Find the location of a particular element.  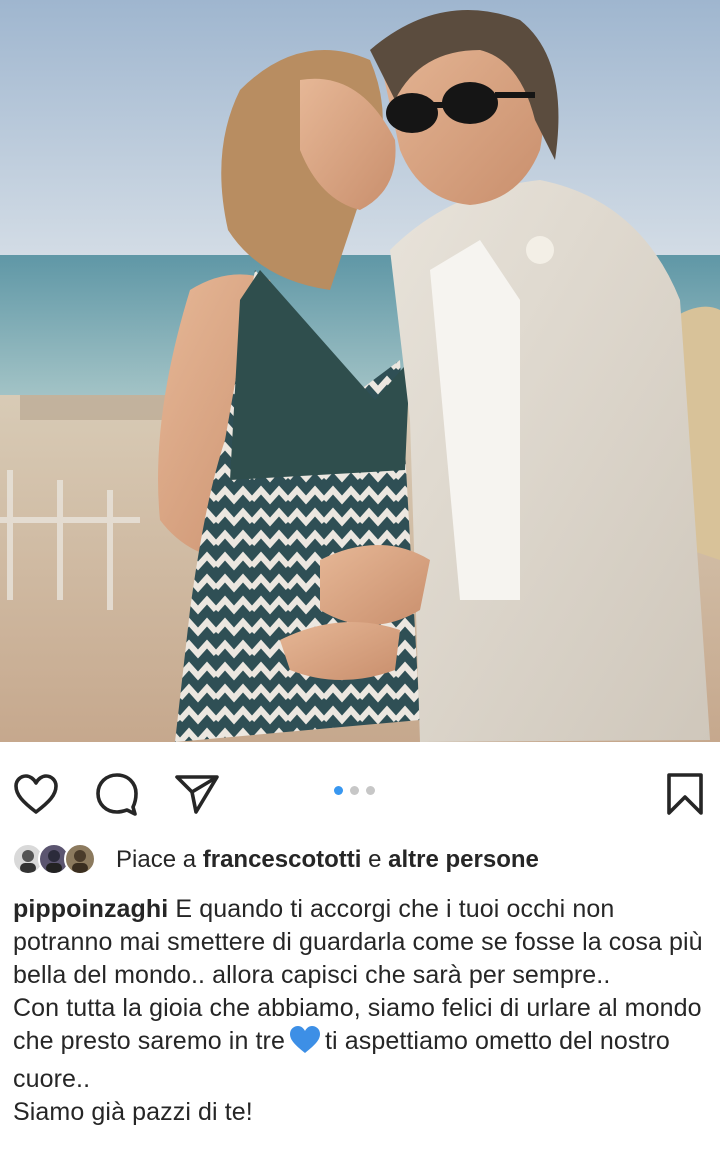

like-button is located at coordinates (36, 794).